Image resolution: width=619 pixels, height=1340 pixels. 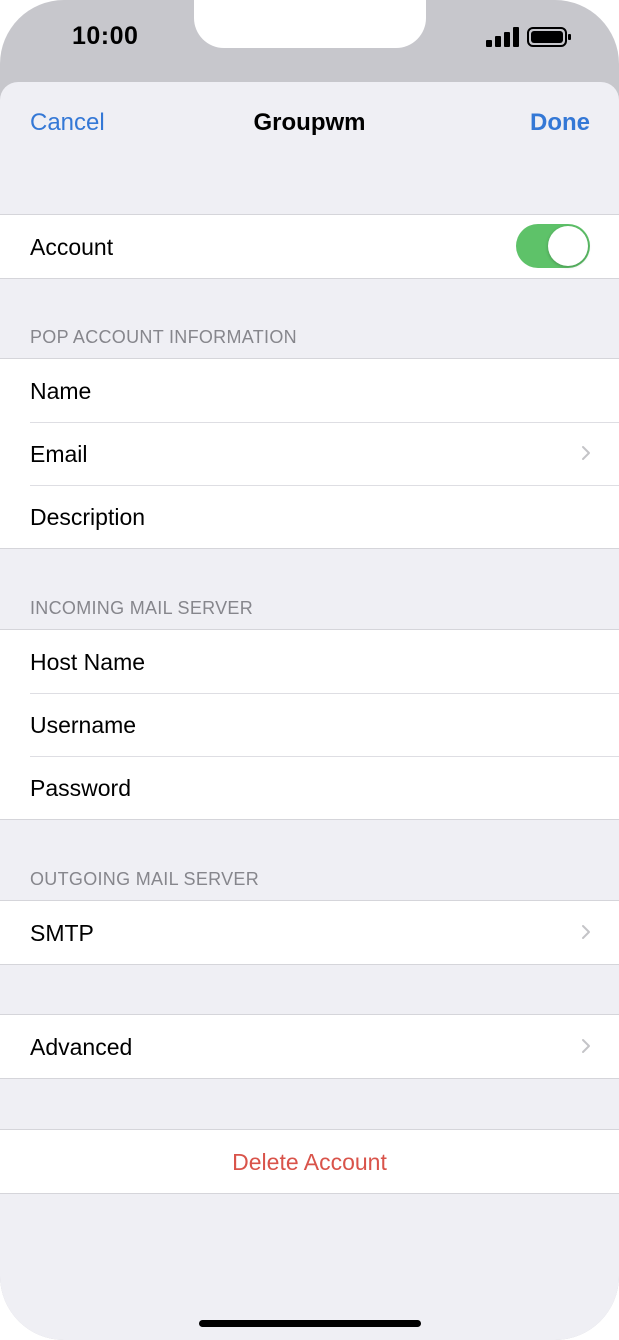 I want to click on username-label: Username, so click(x=83, y=725).